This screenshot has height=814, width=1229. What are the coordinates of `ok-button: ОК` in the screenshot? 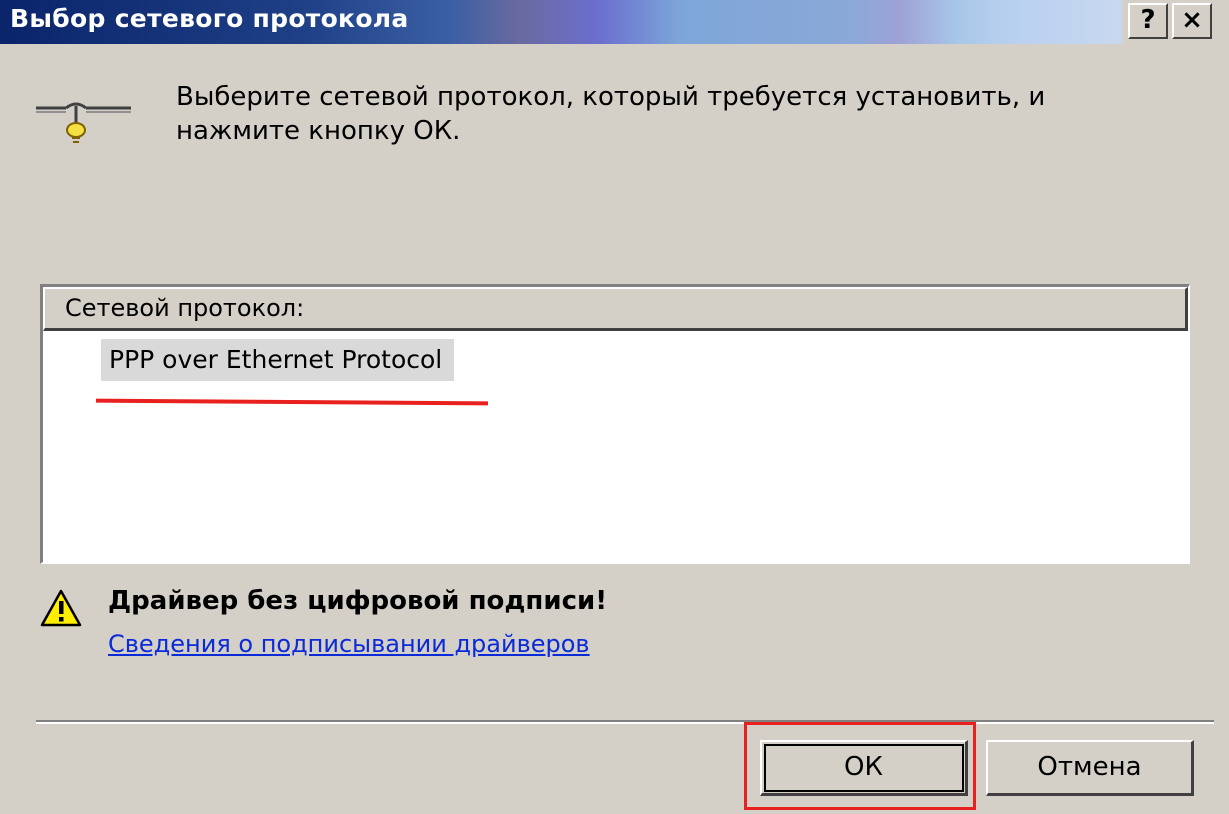 It's located at (864, 768).